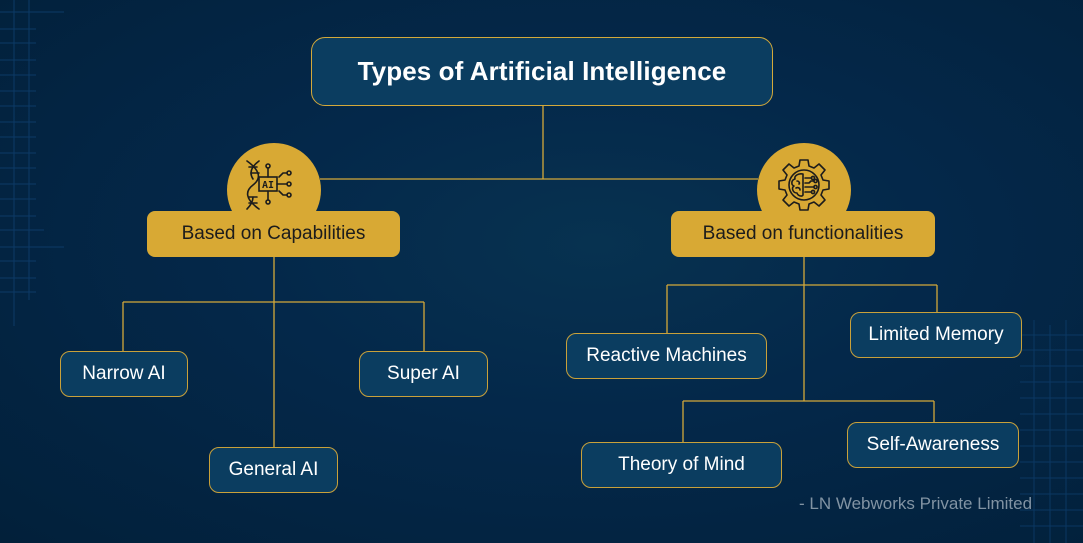  What do you see at coordinates (936, 335) in the screenshot?
I see `leaf-limited-memory: Limited Memory` at bounding box center [936, 335].